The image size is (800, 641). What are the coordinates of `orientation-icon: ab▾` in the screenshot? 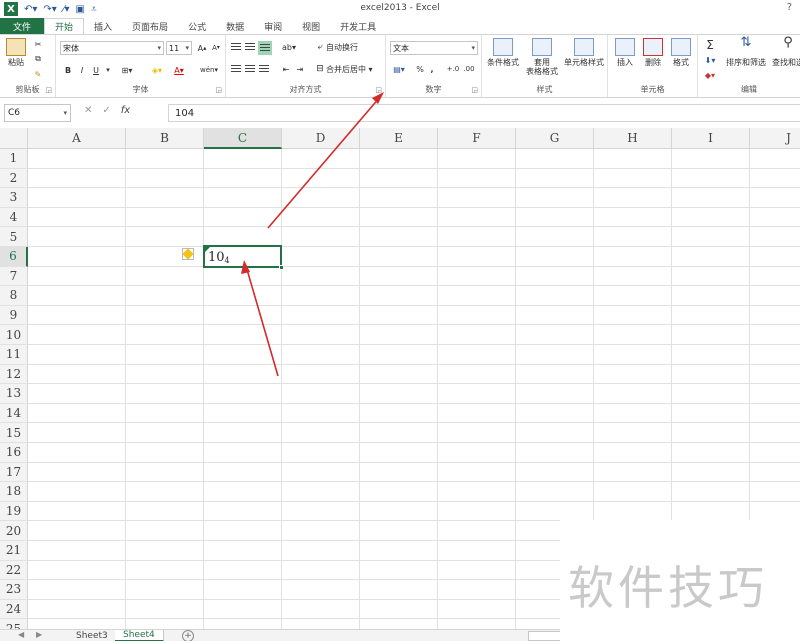 It's located at (289, 47).